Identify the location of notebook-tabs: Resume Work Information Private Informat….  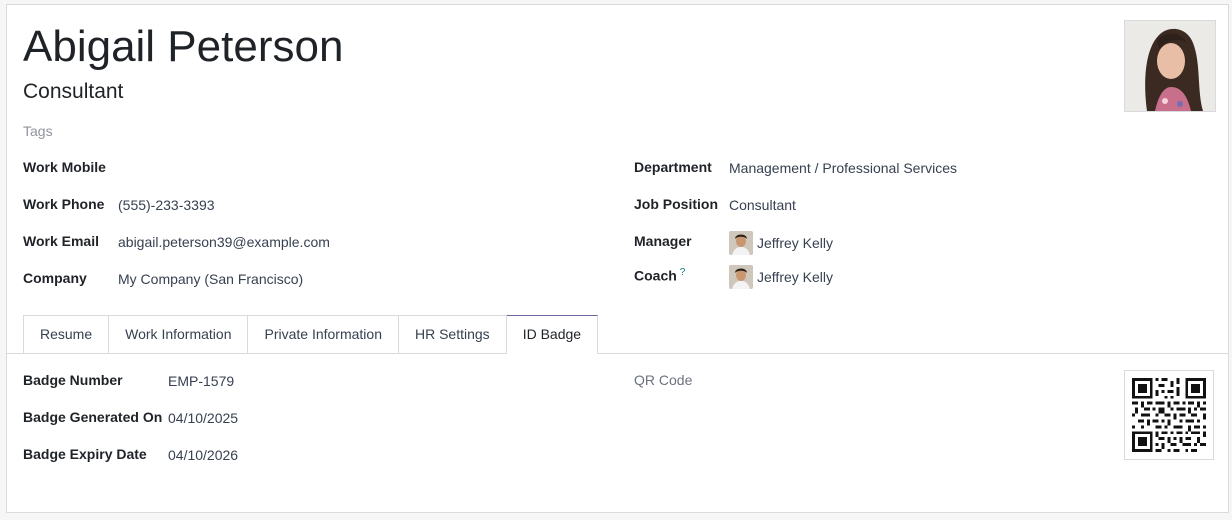
(311, 334).